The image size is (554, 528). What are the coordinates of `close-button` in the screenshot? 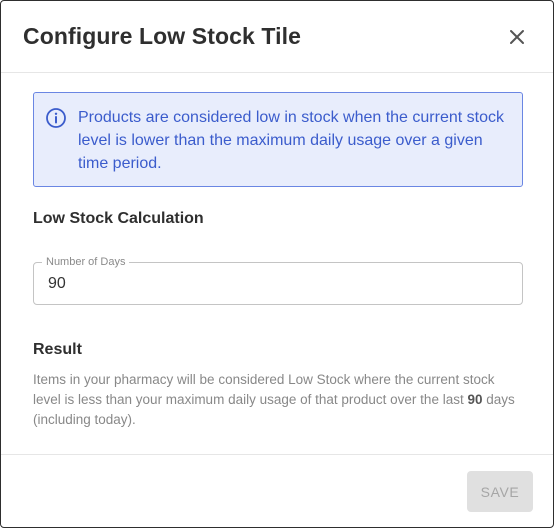 It's located at (517, 37).